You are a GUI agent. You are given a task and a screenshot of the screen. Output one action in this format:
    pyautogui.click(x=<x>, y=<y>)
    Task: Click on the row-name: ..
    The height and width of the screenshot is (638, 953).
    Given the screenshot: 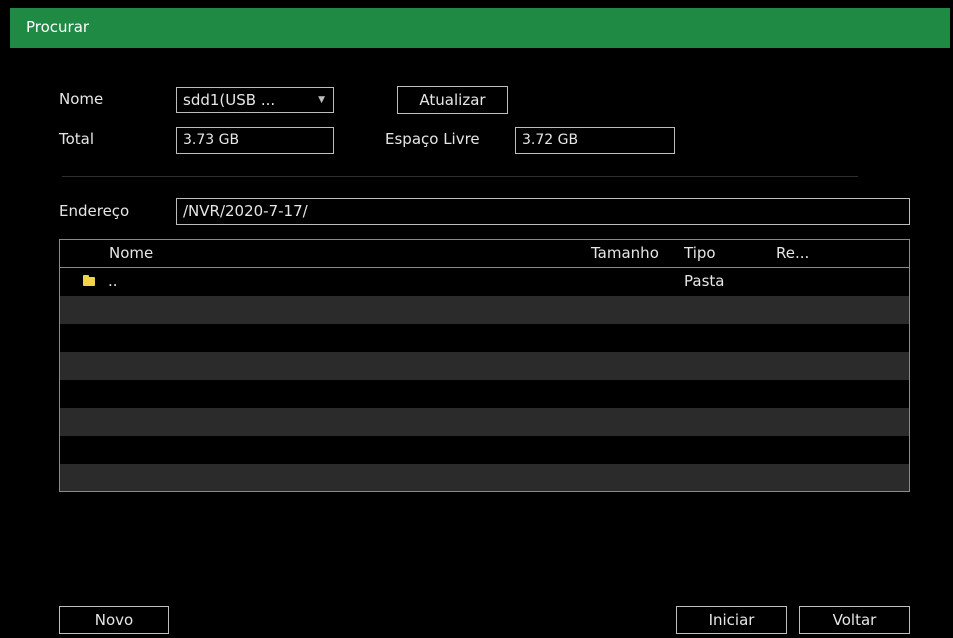 What is the action you would take?
    pyautogui.click(x=113, y=281)
    